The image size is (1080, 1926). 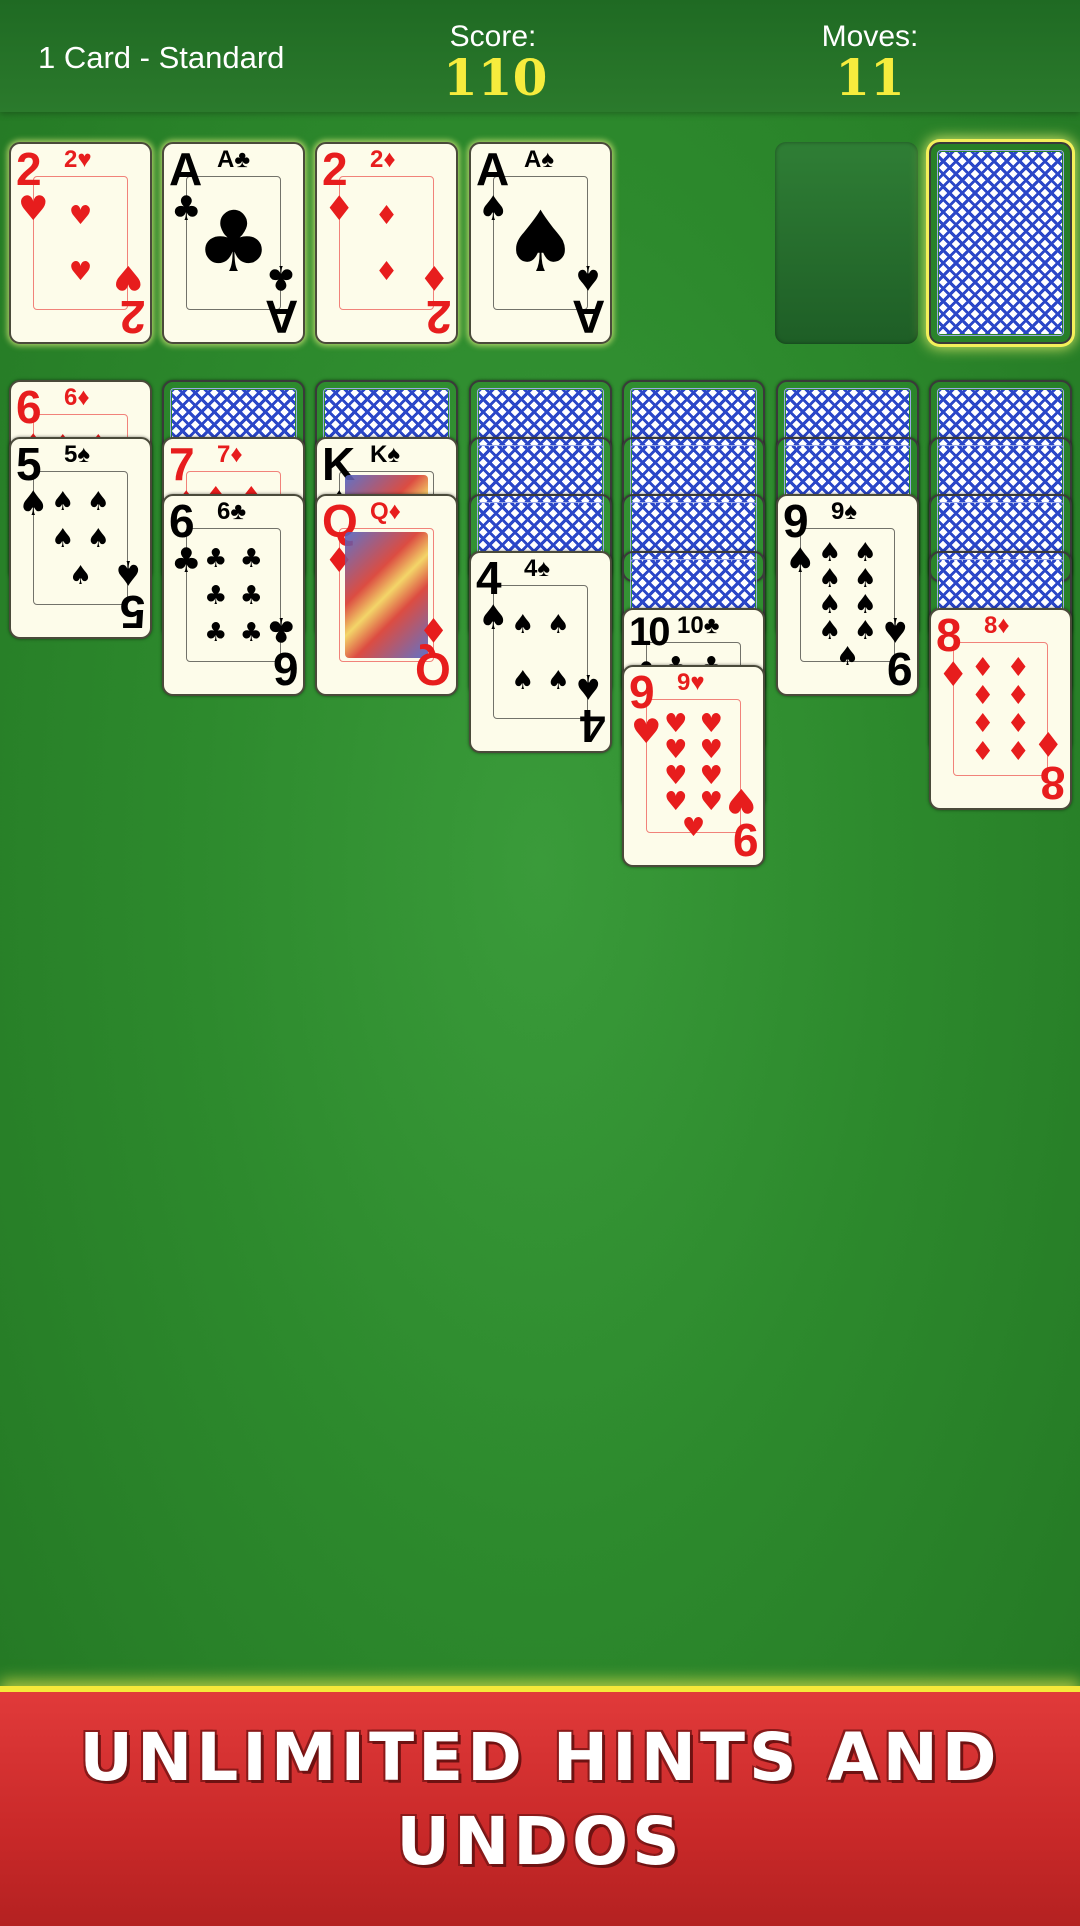 What do you see at coordinates (693, 775) in the screenshot?
I see `card-pips: ♥ ♥ ♥ ♥ ♥ ♥ ♥ ♥ ♥` at bounding box center [693, 775].